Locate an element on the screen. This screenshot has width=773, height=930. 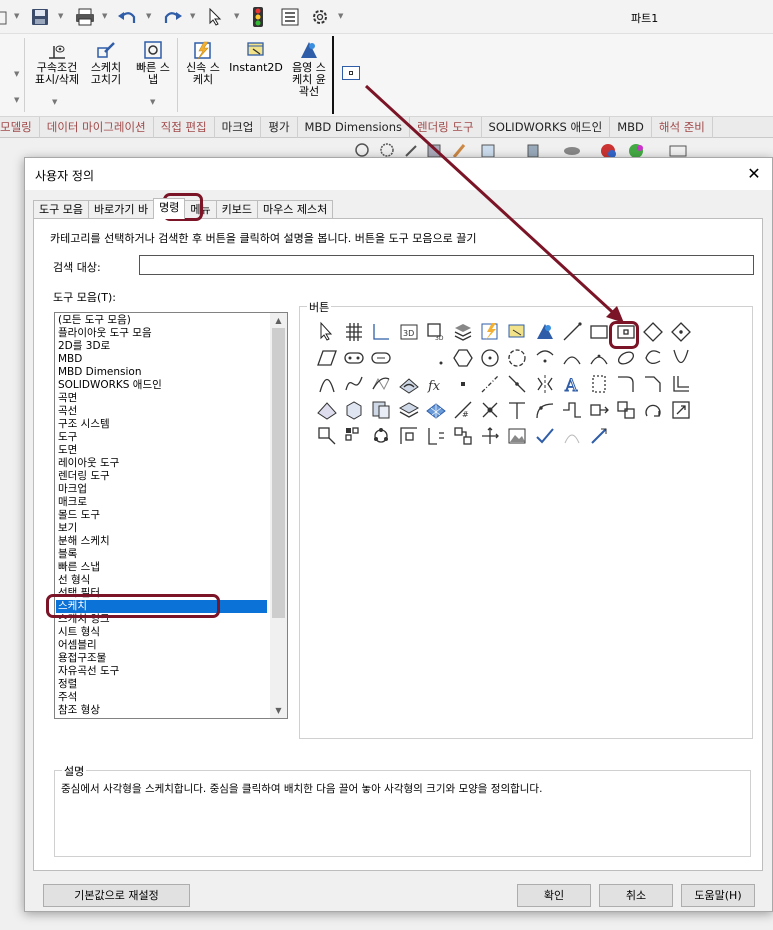
list-item: 정렬 is located at coordinates (67, 684).